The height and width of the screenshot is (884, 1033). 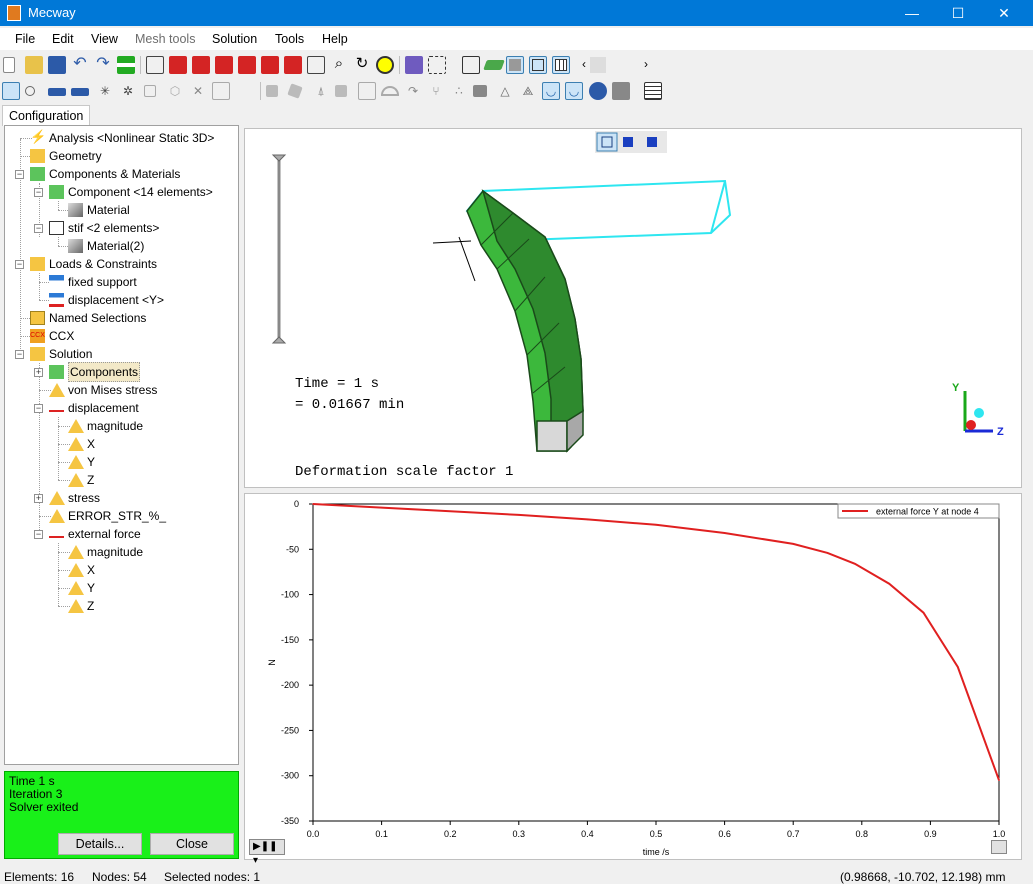 I want to click on minimize-button: —, so click(x=912, y=13).